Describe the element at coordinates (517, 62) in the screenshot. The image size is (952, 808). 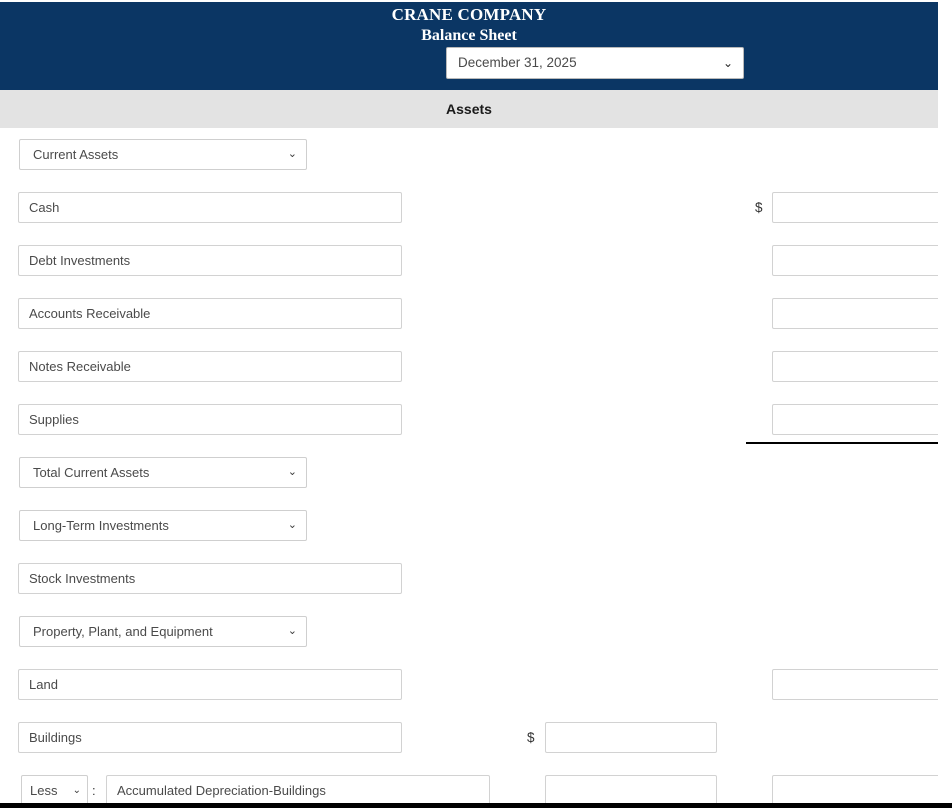
I see `statement-date-value: December 31, 2025` at that location.